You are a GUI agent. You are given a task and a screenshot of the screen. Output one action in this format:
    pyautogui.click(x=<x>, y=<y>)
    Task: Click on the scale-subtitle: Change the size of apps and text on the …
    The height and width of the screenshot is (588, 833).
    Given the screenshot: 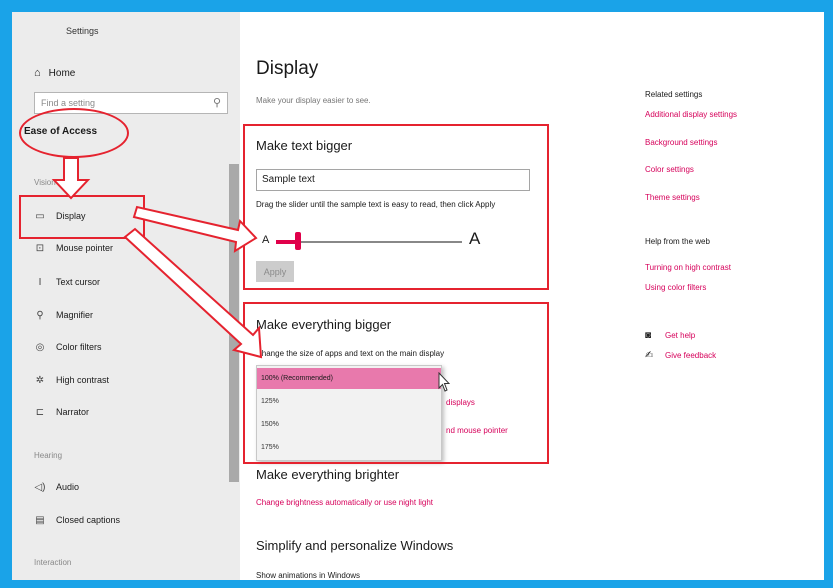 What is the action you would take?
    pyautogui.click(x=350, y=353)
    